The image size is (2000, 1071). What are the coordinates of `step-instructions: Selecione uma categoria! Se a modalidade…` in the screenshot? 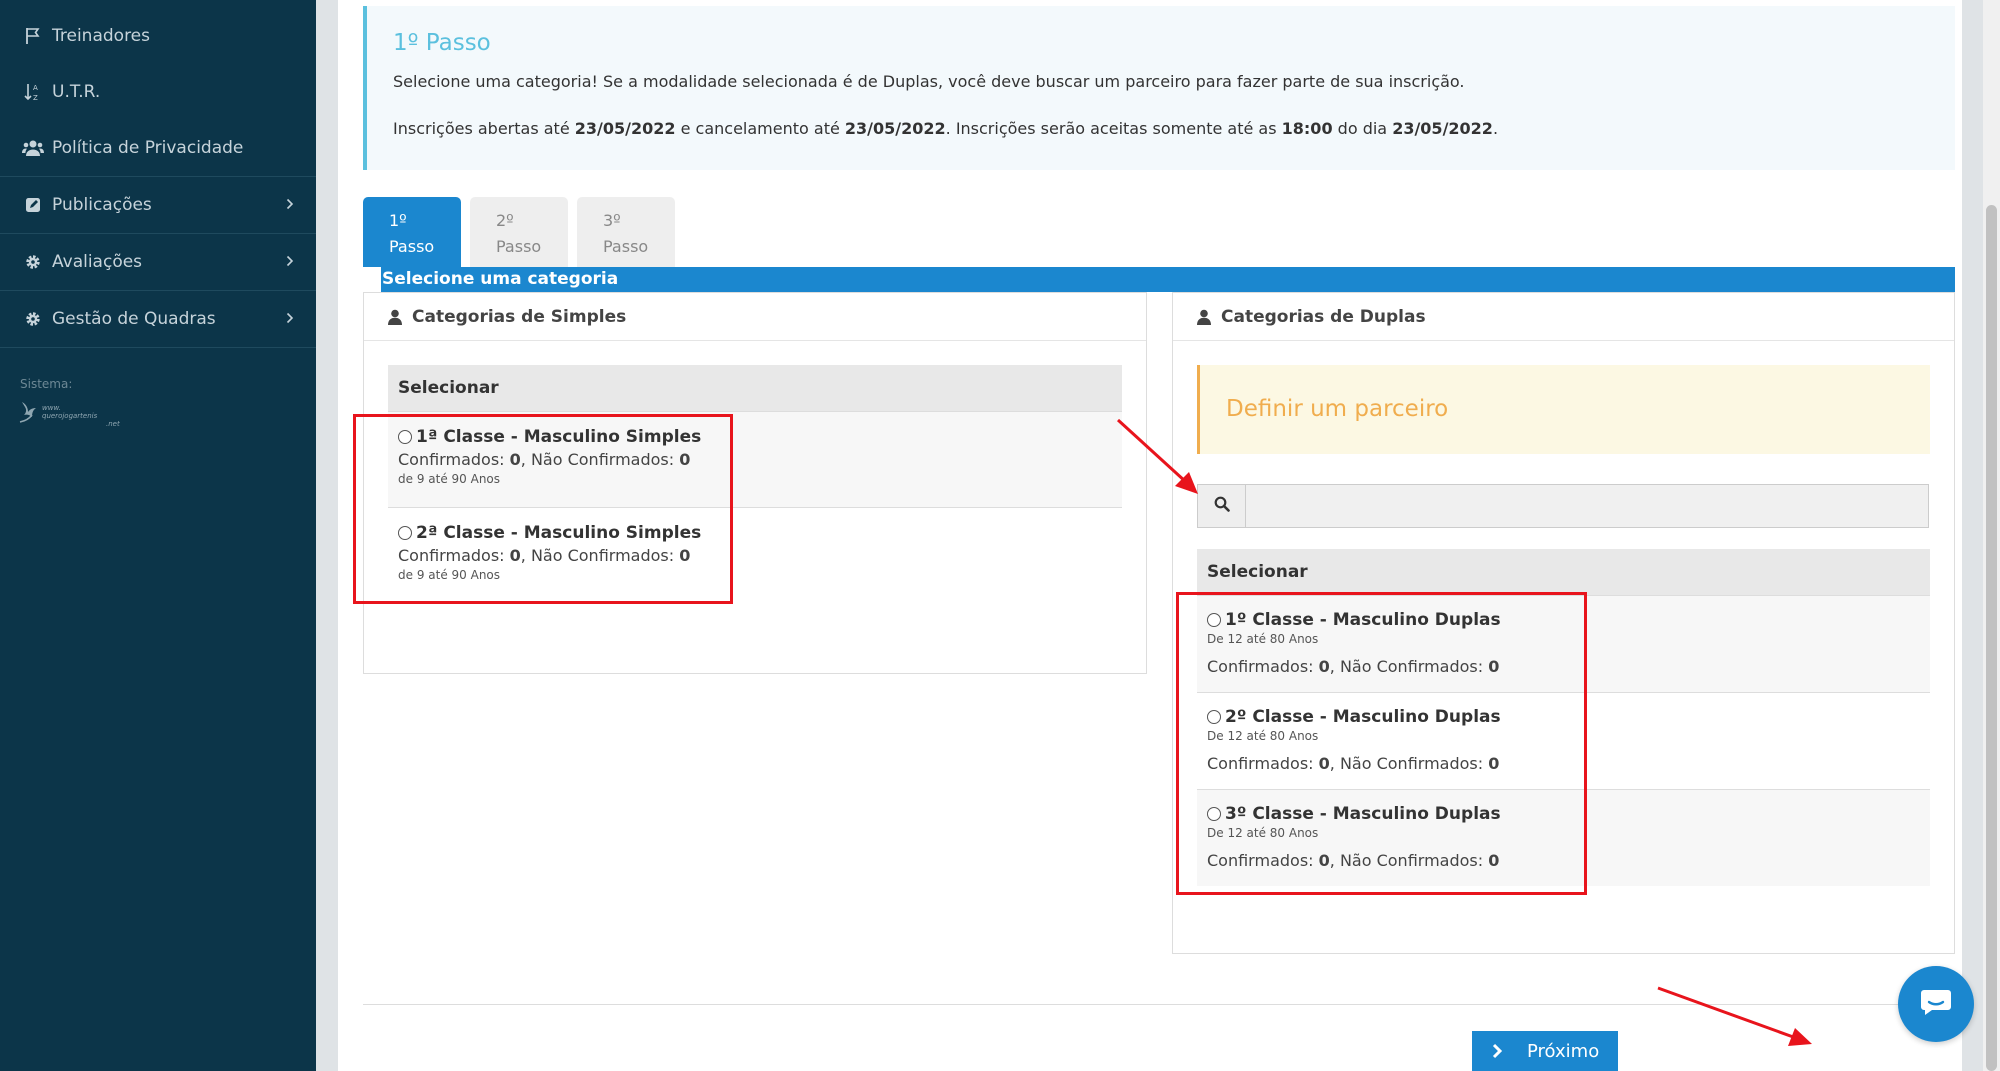 It's located at (929, 81).